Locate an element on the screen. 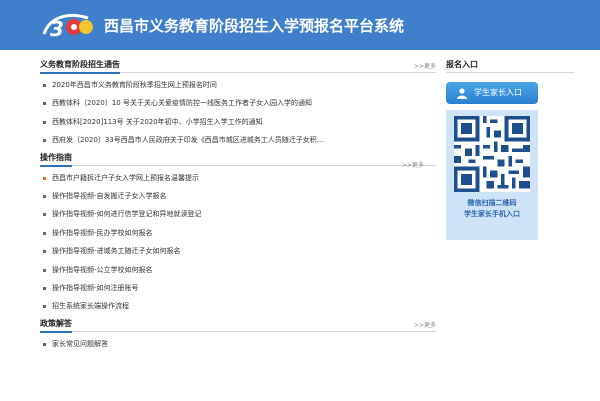  parent-login-button: 学生家长入口 is located at coordinates (492, 93).